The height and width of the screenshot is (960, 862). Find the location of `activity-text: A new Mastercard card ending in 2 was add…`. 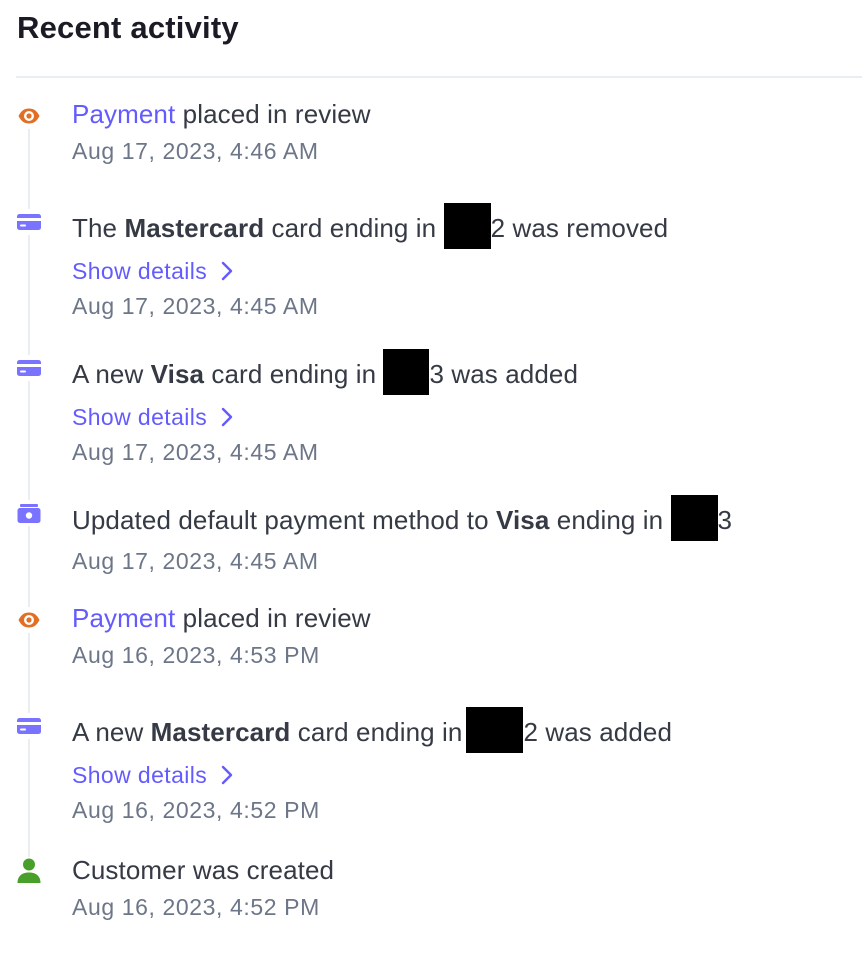

activity-text: A new Mastercard card ending in 2 was add… is located at coordinates (467, 730).